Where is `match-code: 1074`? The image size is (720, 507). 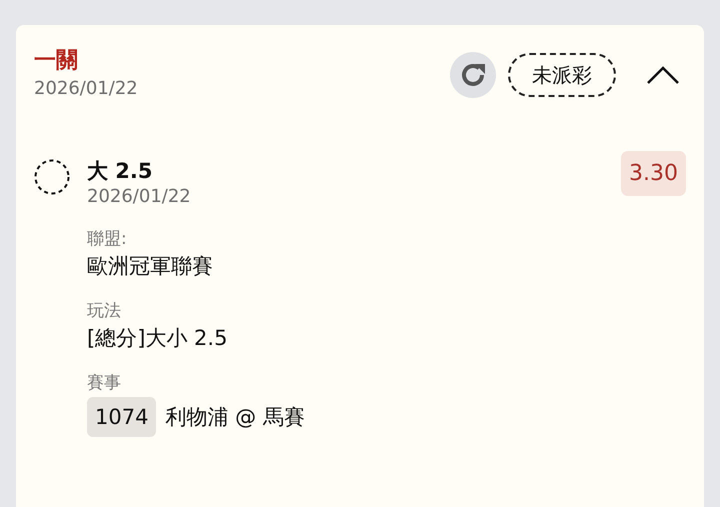 match-code: 1074 is located at coordinates (121, 417).